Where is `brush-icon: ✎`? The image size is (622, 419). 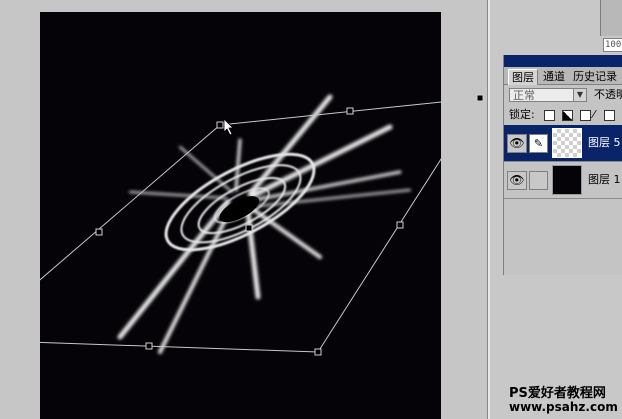
brush-icon: ✎ is located at coordinates (538, 143).